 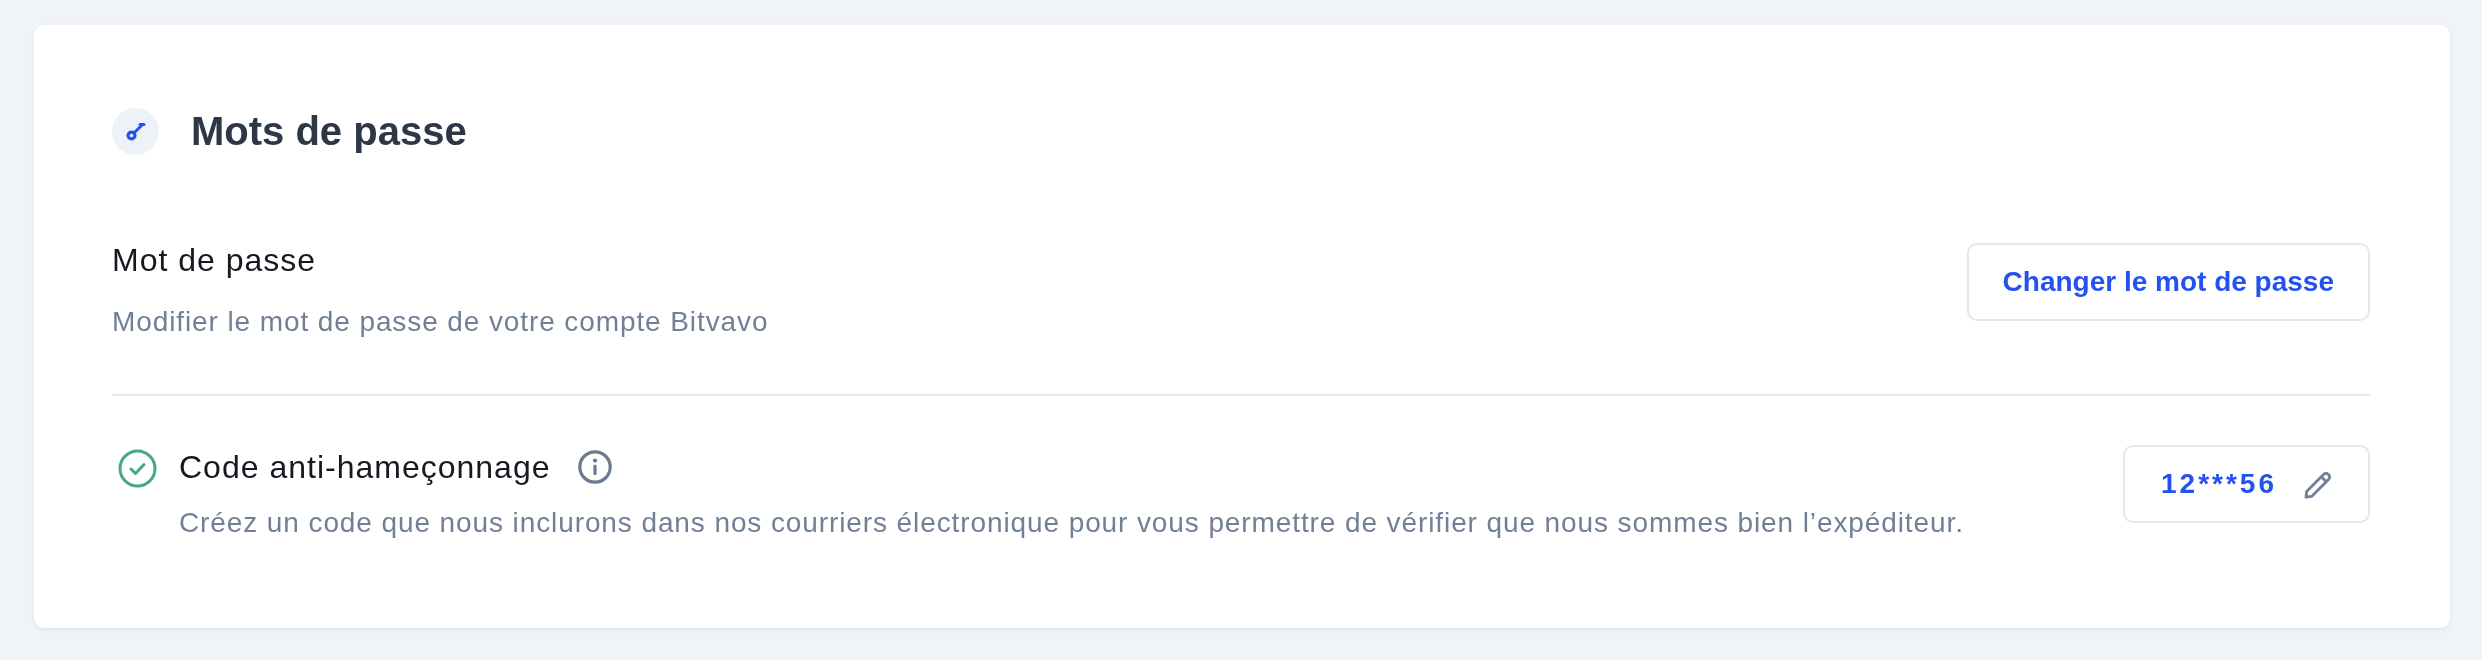 What do you see at coordinates (2246, 484) in the screenshot?
I see `edit-code-button: 12***56` at bounding box center [2246, 484].